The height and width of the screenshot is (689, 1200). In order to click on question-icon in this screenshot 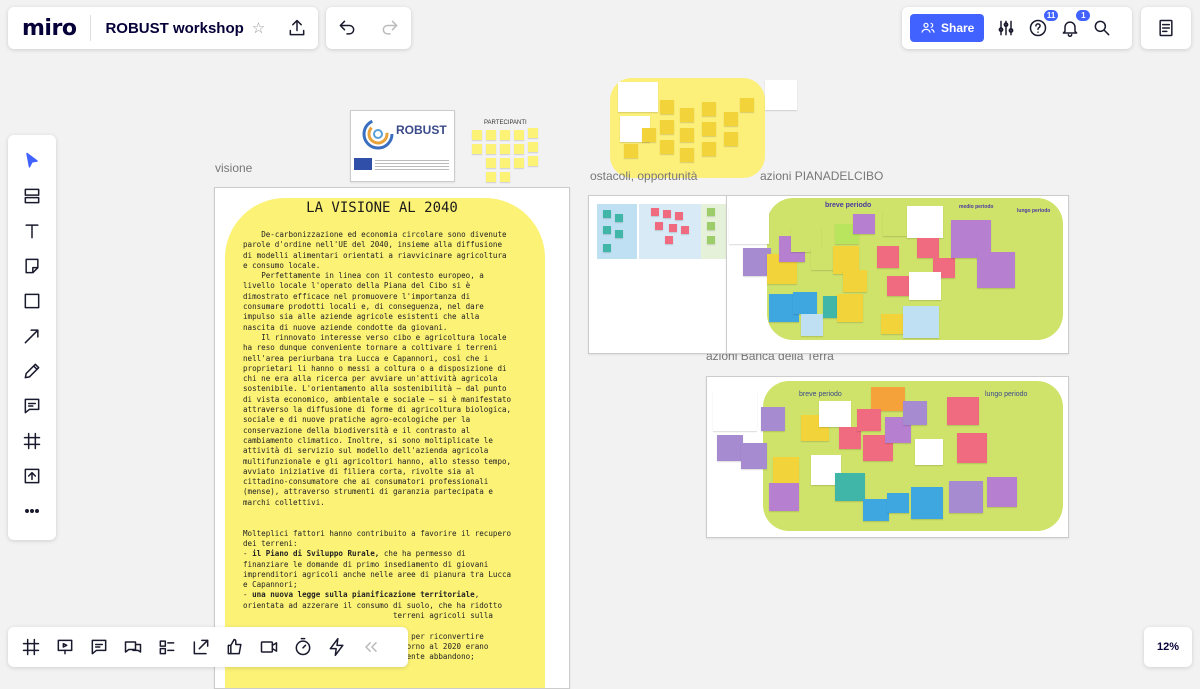, I will do `click(1038, 28)`.